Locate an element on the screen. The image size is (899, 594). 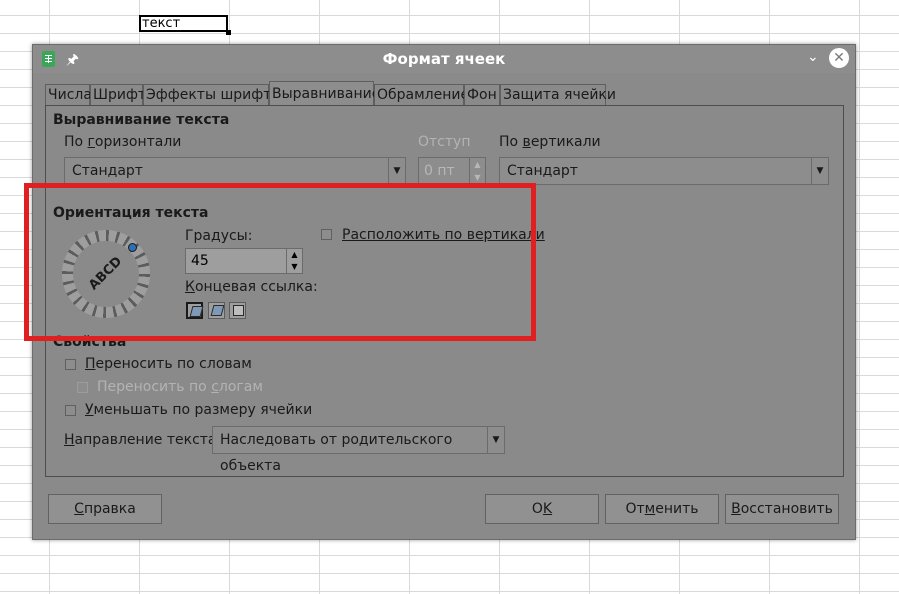
horizontal-label: По горизонтали is located at coordinates (123, 142).